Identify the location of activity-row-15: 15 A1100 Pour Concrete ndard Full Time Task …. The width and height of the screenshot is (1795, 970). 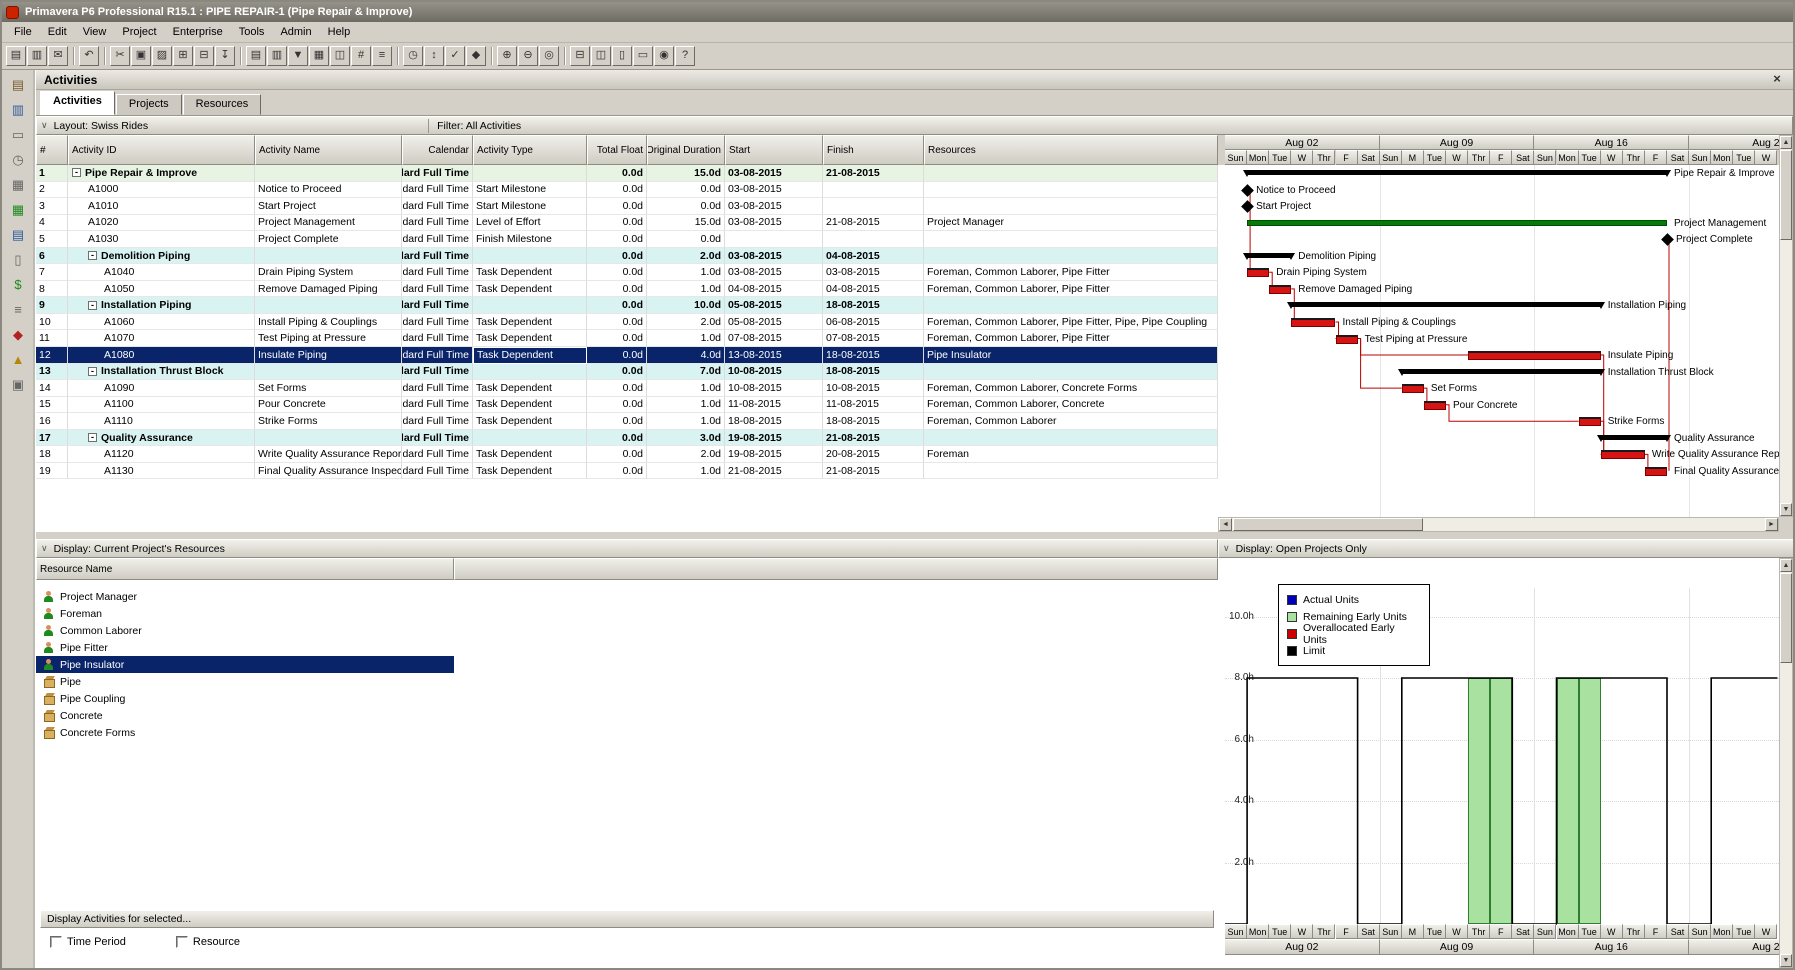
(627, 405).